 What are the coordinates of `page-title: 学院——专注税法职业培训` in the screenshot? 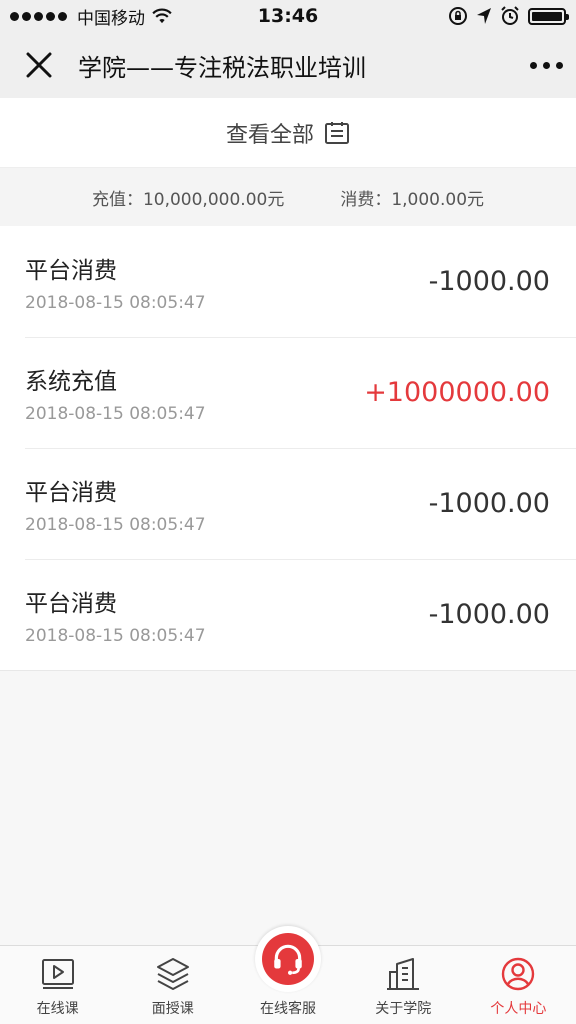 It's located at (222, 67).